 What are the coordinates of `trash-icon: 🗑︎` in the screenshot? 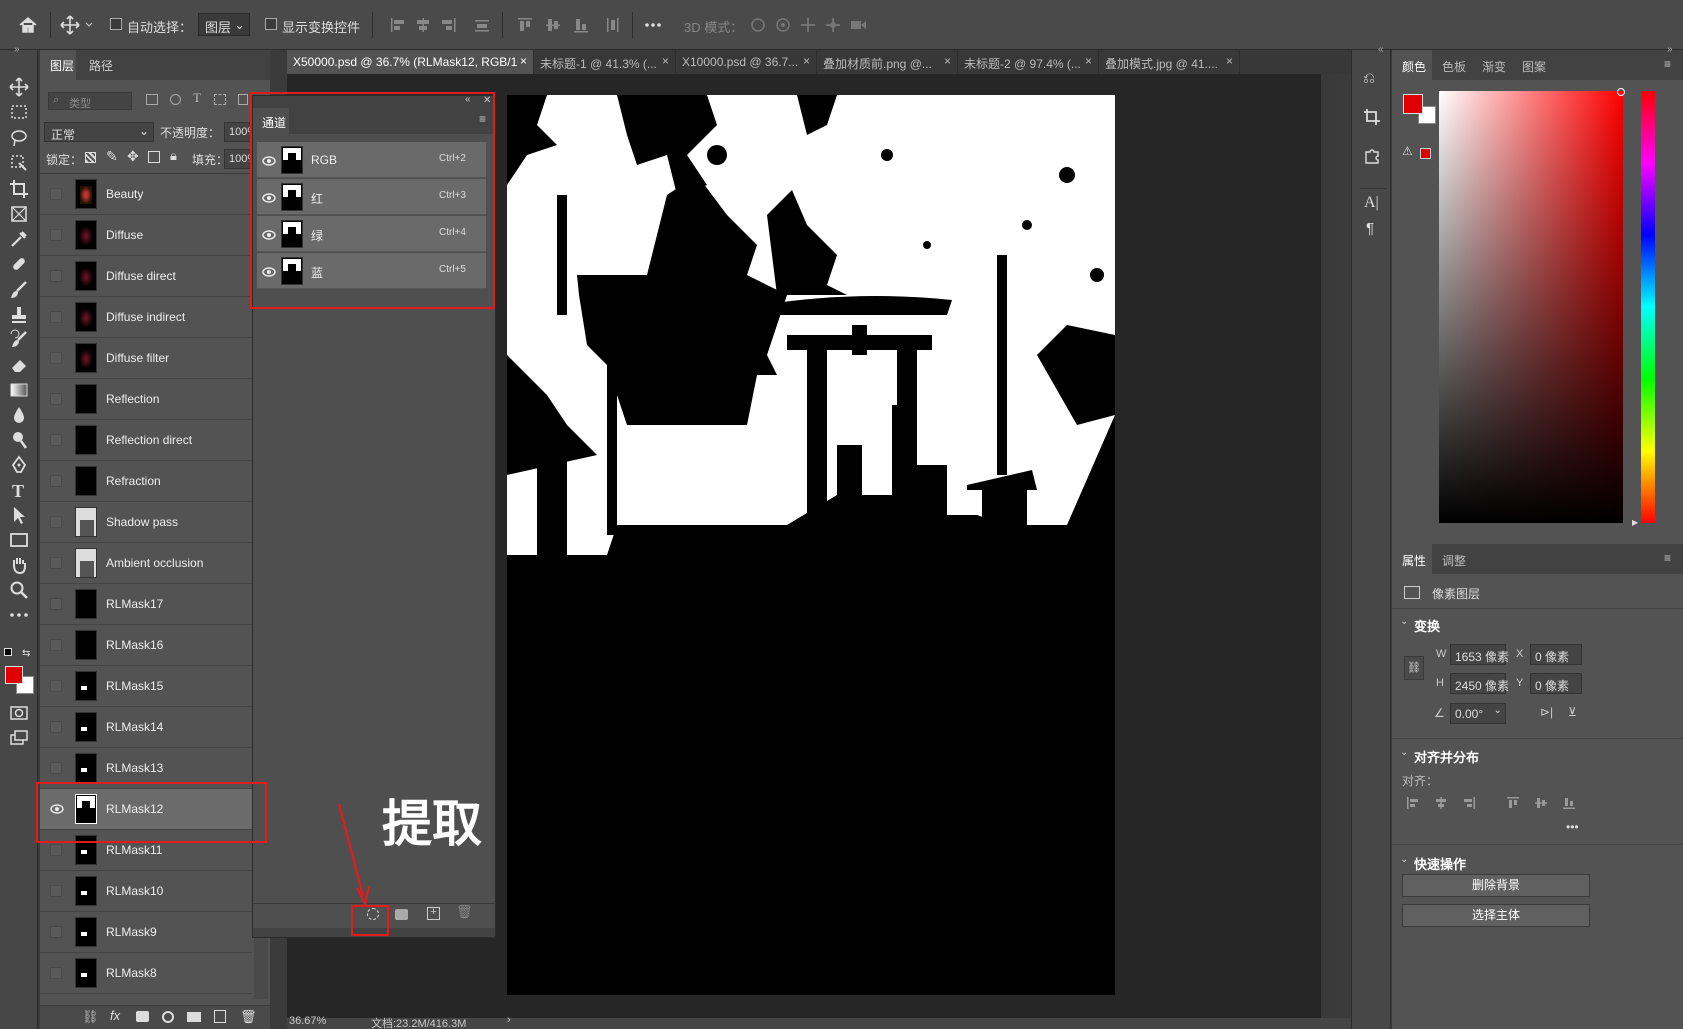 It's located at (464, 912).